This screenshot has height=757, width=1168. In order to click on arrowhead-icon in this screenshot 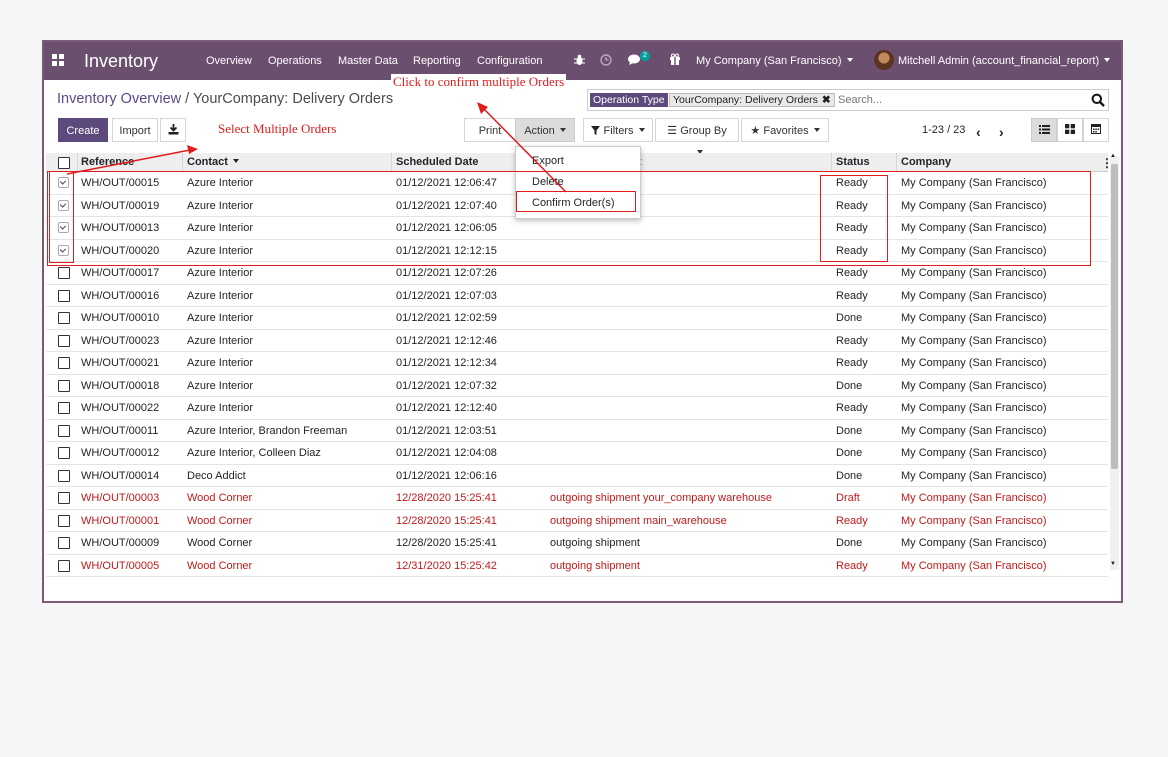, I will do `click(192, 149)`.